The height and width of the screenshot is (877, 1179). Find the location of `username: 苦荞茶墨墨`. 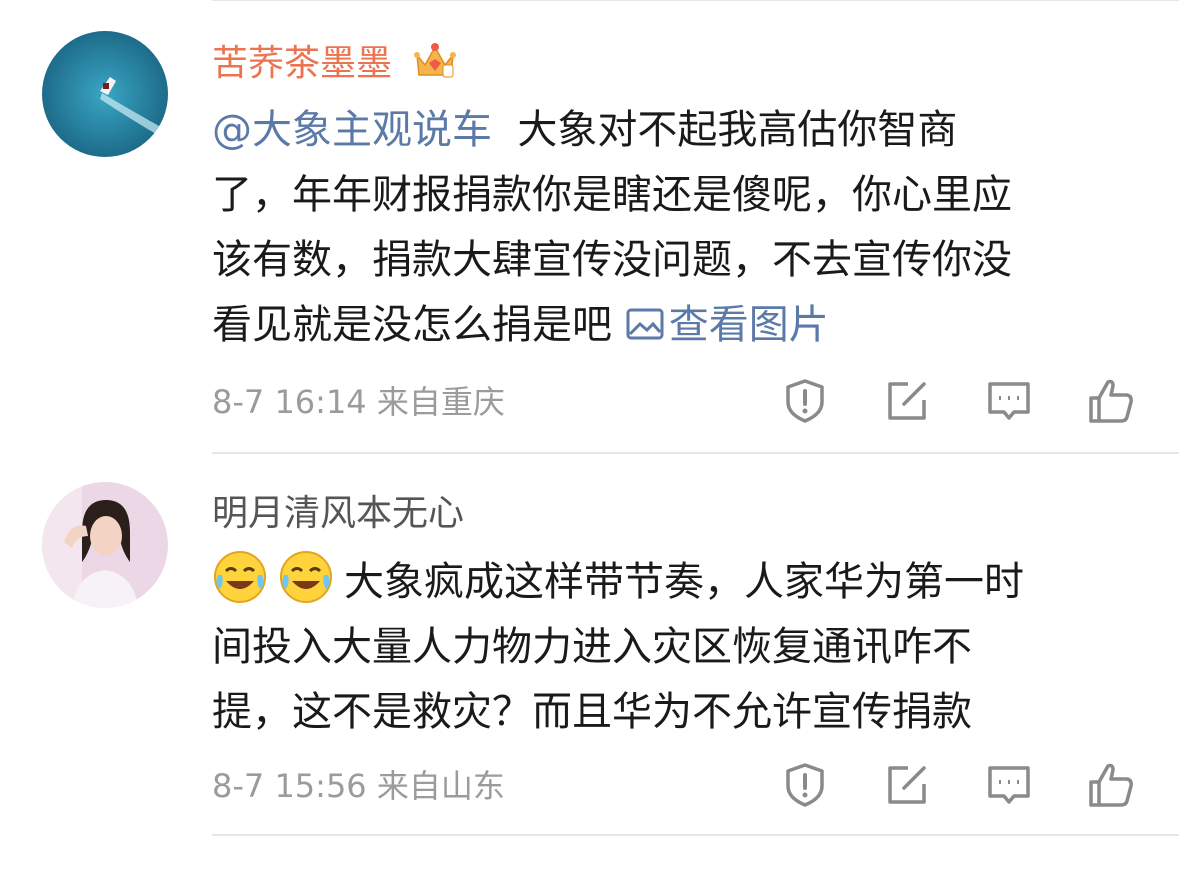

username: 苦荞茶墨墨 is located at coordinates (334, 66).